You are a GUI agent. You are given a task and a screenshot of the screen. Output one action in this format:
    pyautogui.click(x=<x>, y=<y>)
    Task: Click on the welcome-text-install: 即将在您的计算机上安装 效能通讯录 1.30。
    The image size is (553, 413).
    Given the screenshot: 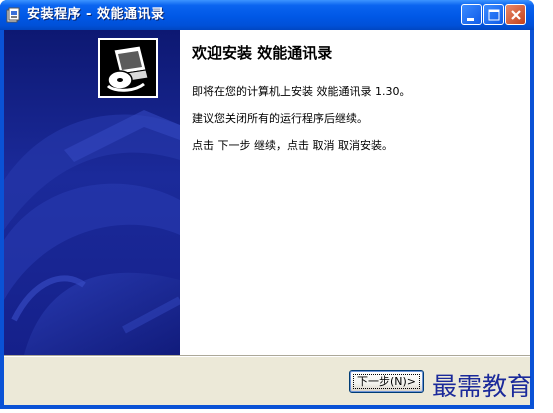 What is the action you would take?
    pyautogui.click(x=301, y=91)
    